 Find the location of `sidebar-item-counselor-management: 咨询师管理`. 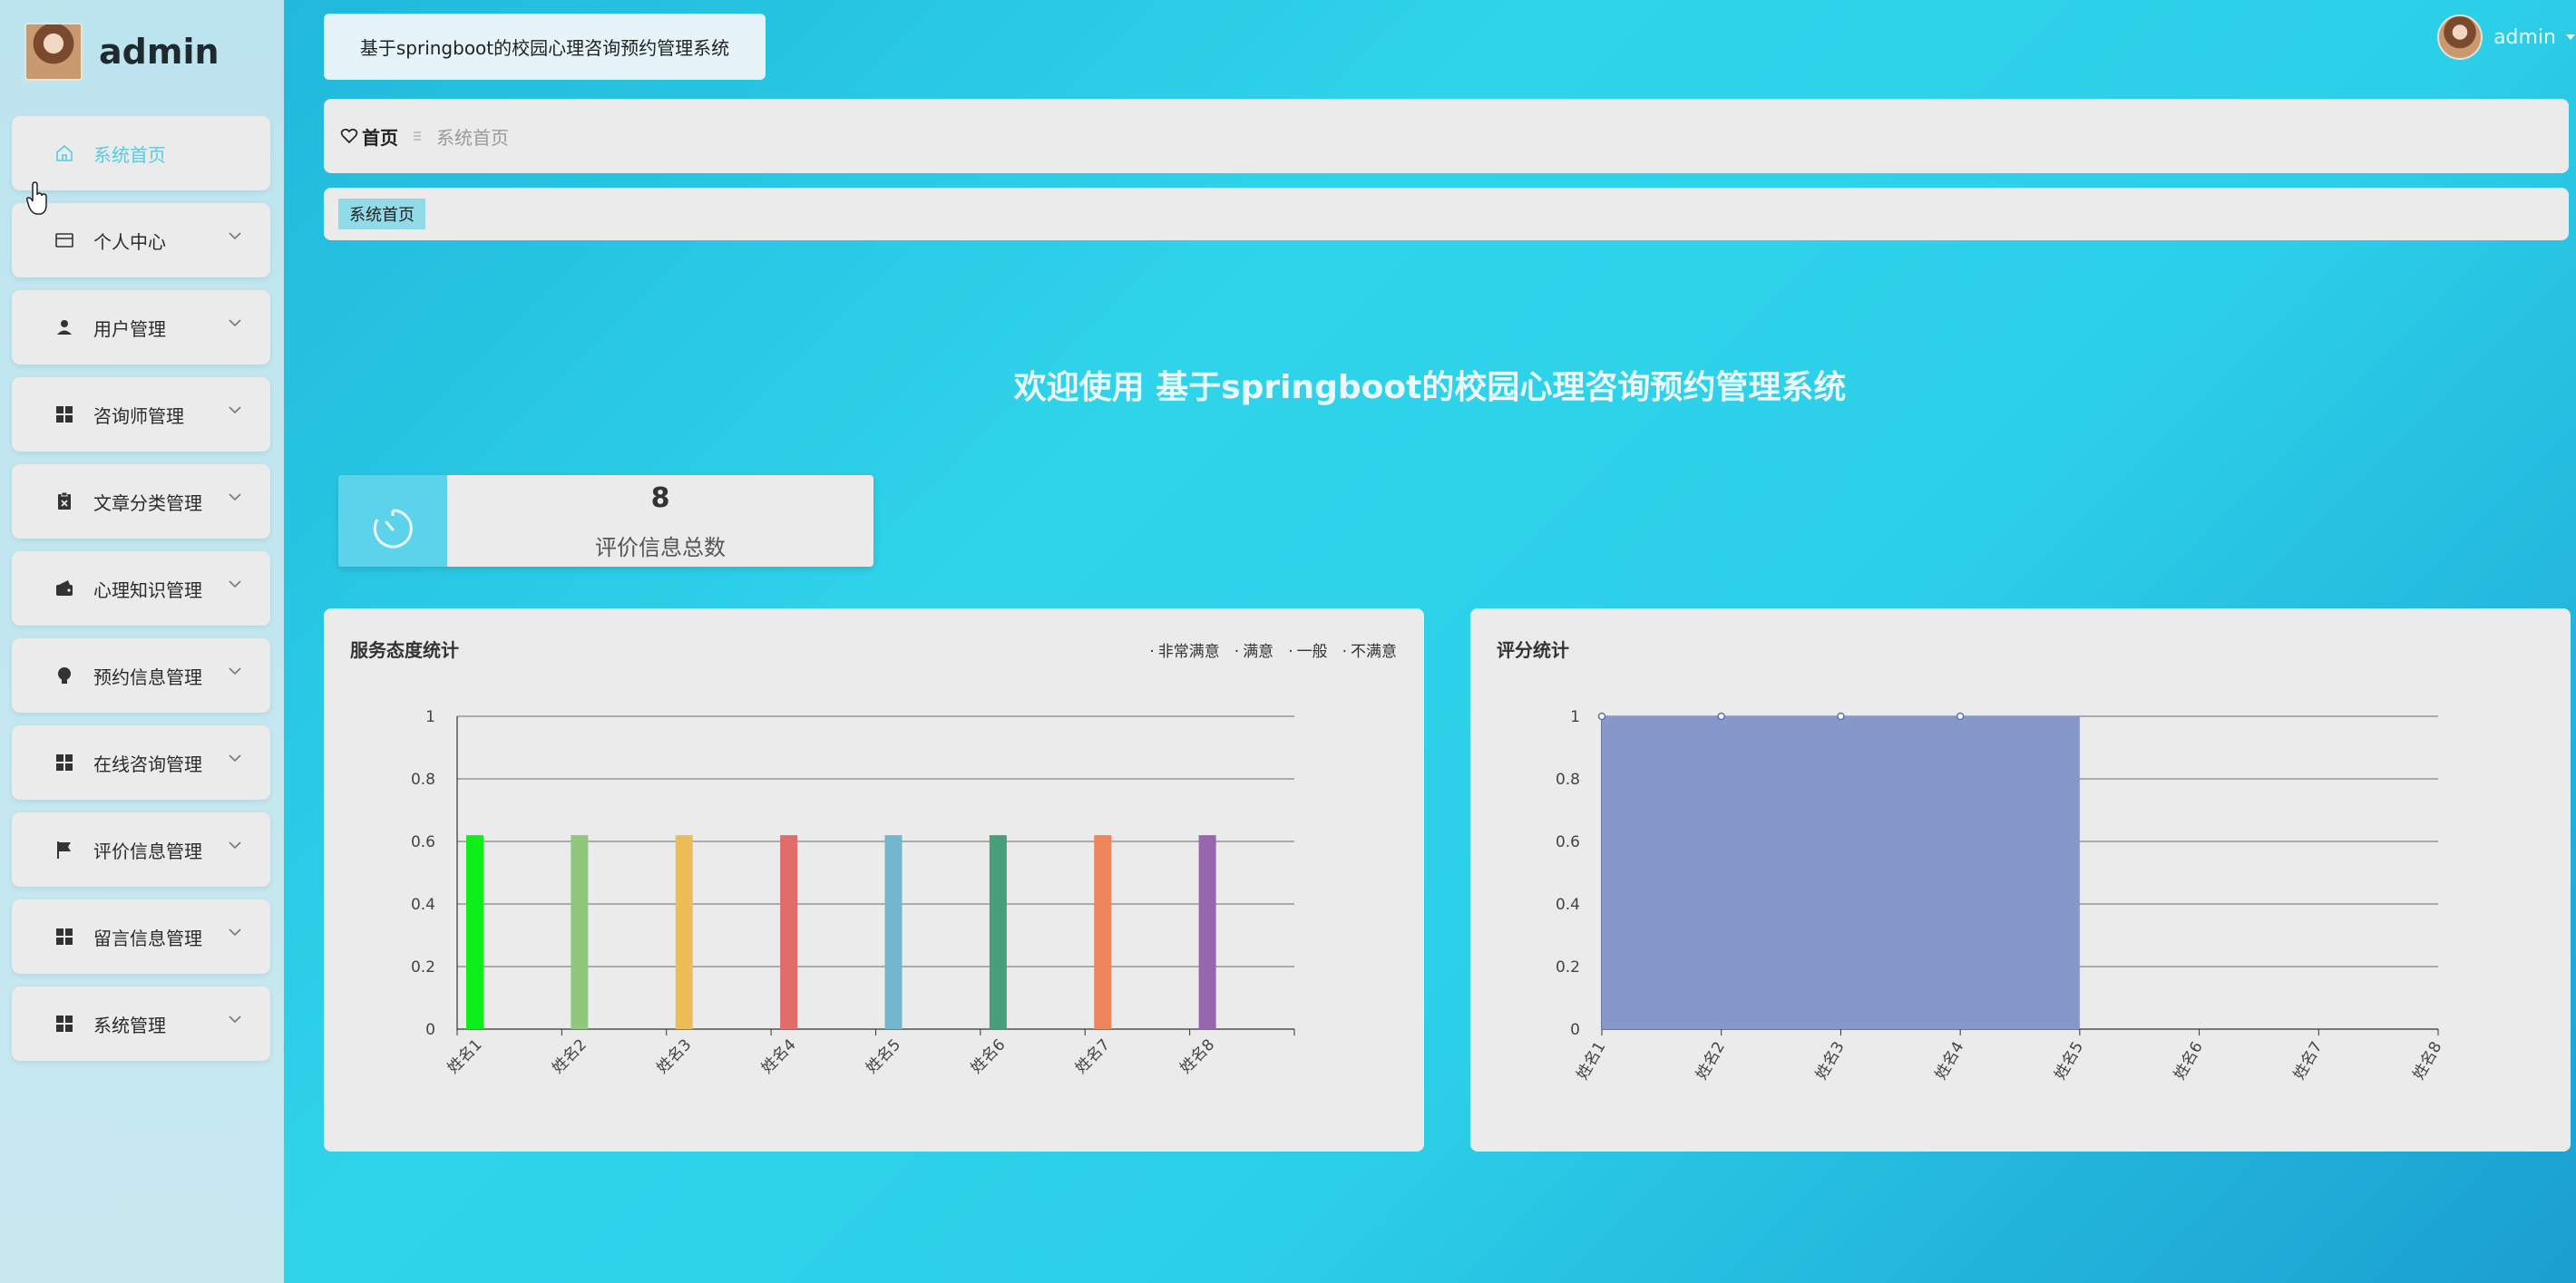

sidebar-item-counselor-management: 咨询师管理 is located at coordinates (141, 414).